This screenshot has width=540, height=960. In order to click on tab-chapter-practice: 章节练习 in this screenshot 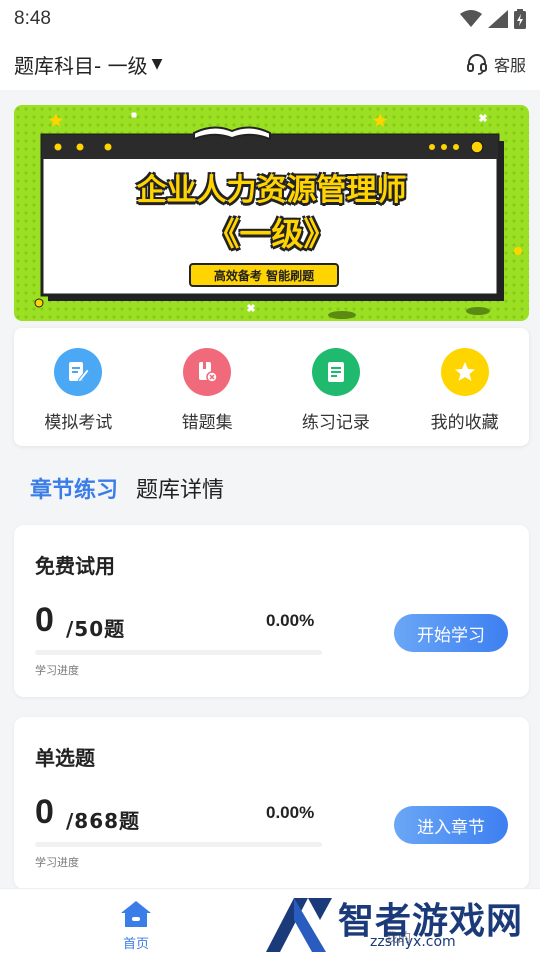, I will do `click(74, 488)`.